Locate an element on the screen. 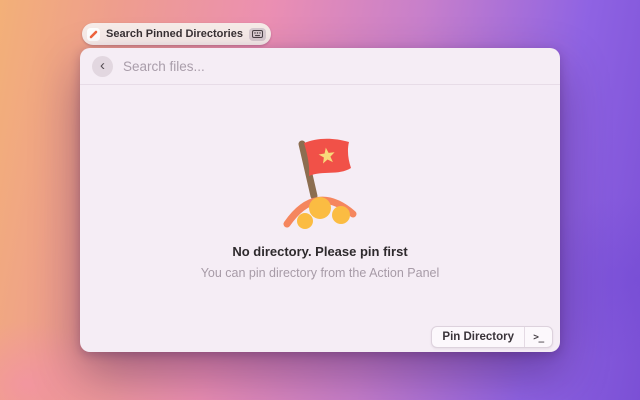  hotkey-badge is located at coordinates (257, 34).